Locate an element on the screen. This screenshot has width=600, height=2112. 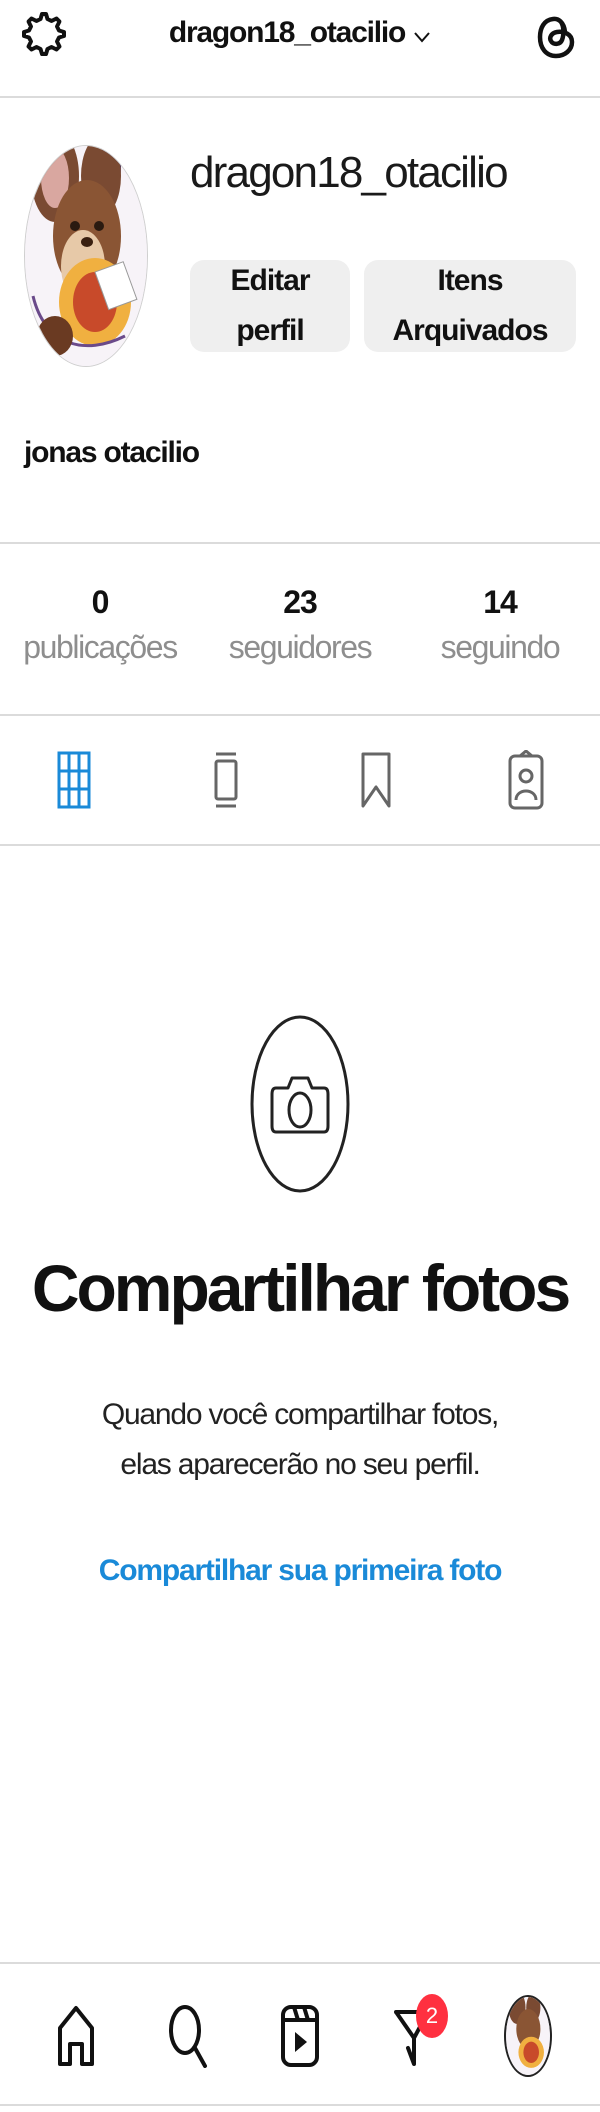
avatar-illustration is located at coordinates (86, 256).